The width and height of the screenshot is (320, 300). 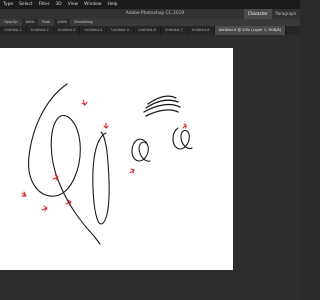 I want to click on doc-tab: Untitled-8, so click(x=201, y=30).